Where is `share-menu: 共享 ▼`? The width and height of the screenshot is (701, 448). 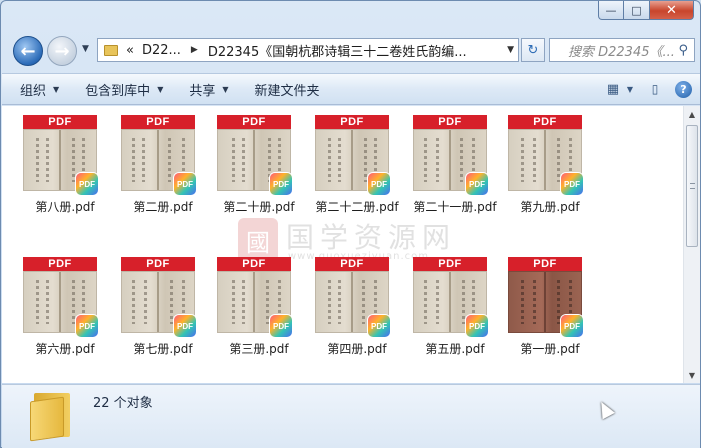 share-menu: 共享 ▼ is located at coordinates (208, 89).